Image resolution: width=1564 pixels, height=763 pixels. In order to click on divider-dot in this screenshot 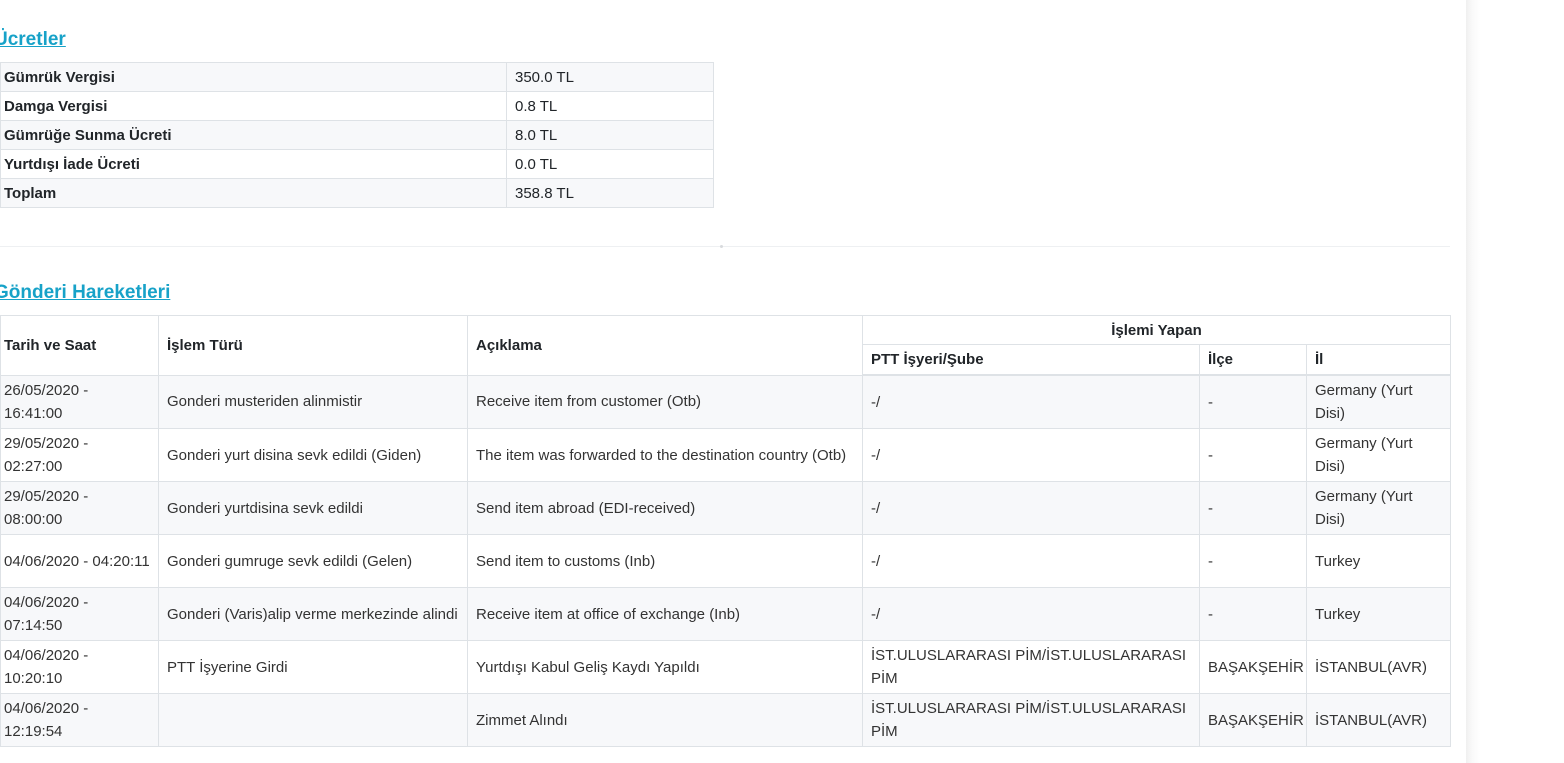, I will do `click(721, 246)`.